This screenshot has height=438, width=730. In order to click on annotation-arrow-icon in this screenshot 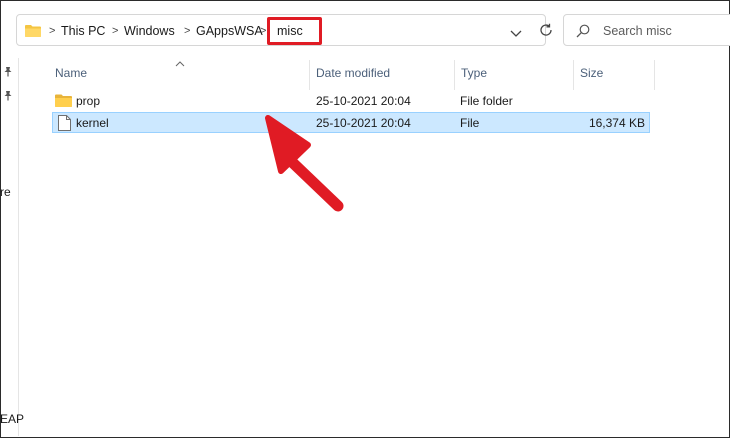, I will do `click(304, 163)`.